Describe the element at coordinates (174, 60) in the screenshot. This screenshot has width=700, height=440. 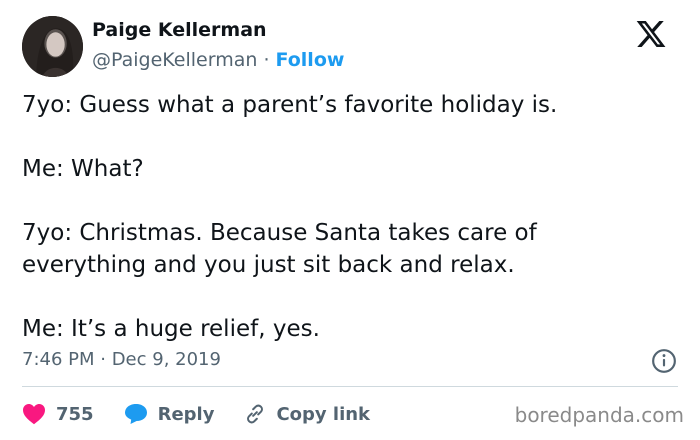
I see `author-handle: @PaigeKellerman` at that location.